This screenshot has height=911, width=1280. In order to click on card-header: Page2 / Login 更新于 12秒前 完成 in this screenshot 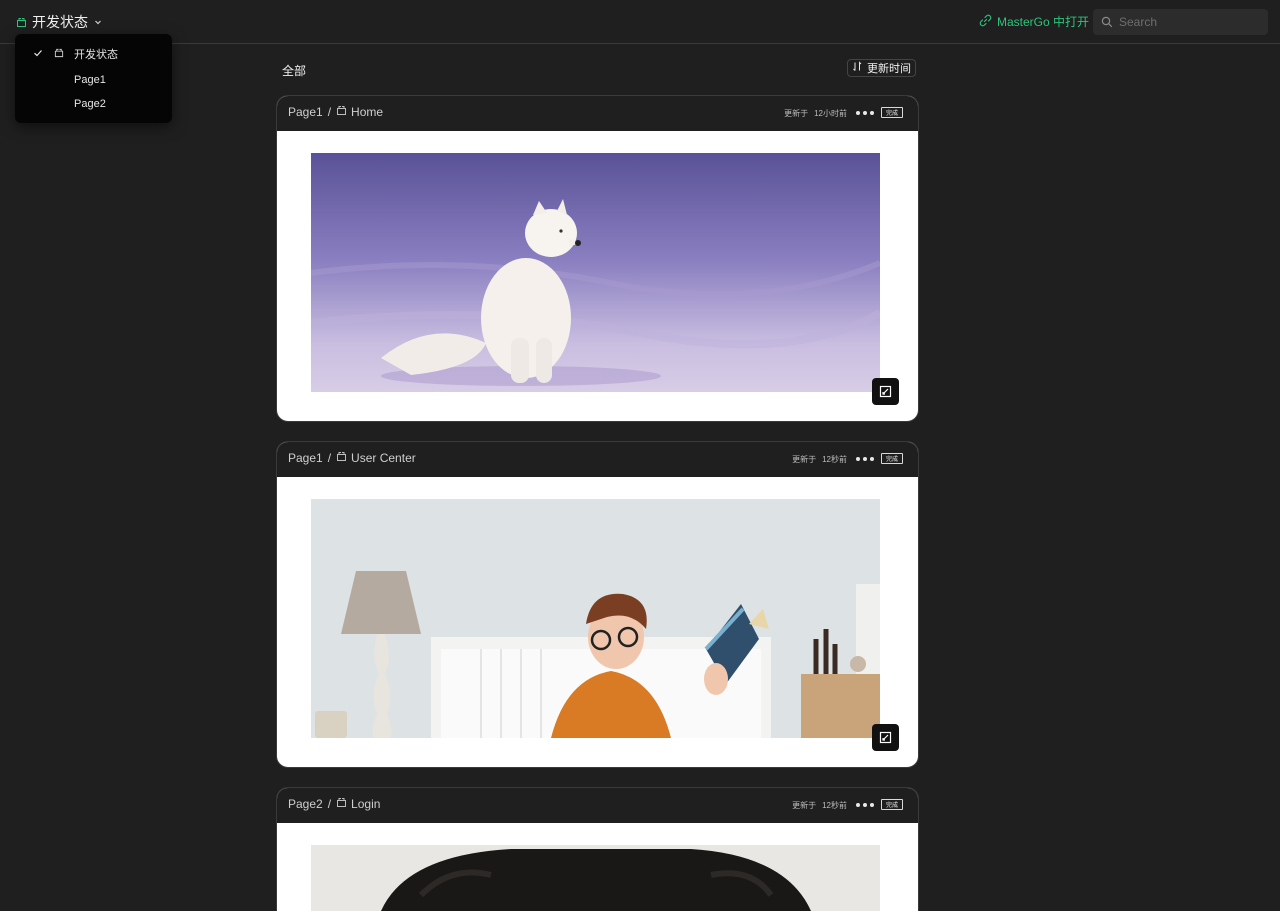, I will do `click(597, 805)`.